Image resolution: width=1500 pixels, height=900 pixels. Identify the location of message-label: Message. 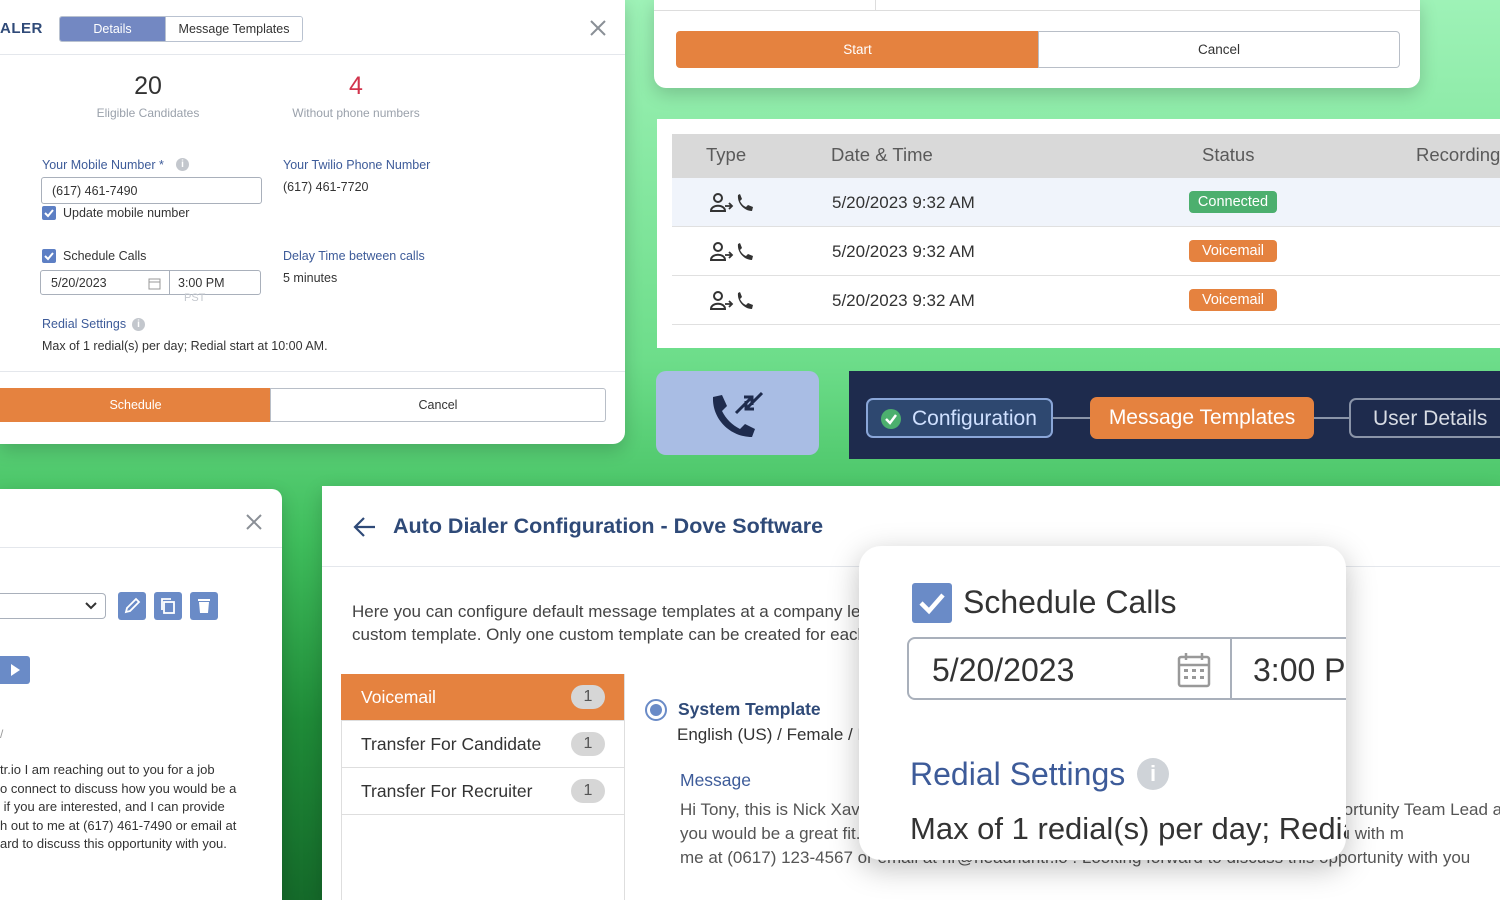
(716, 780).